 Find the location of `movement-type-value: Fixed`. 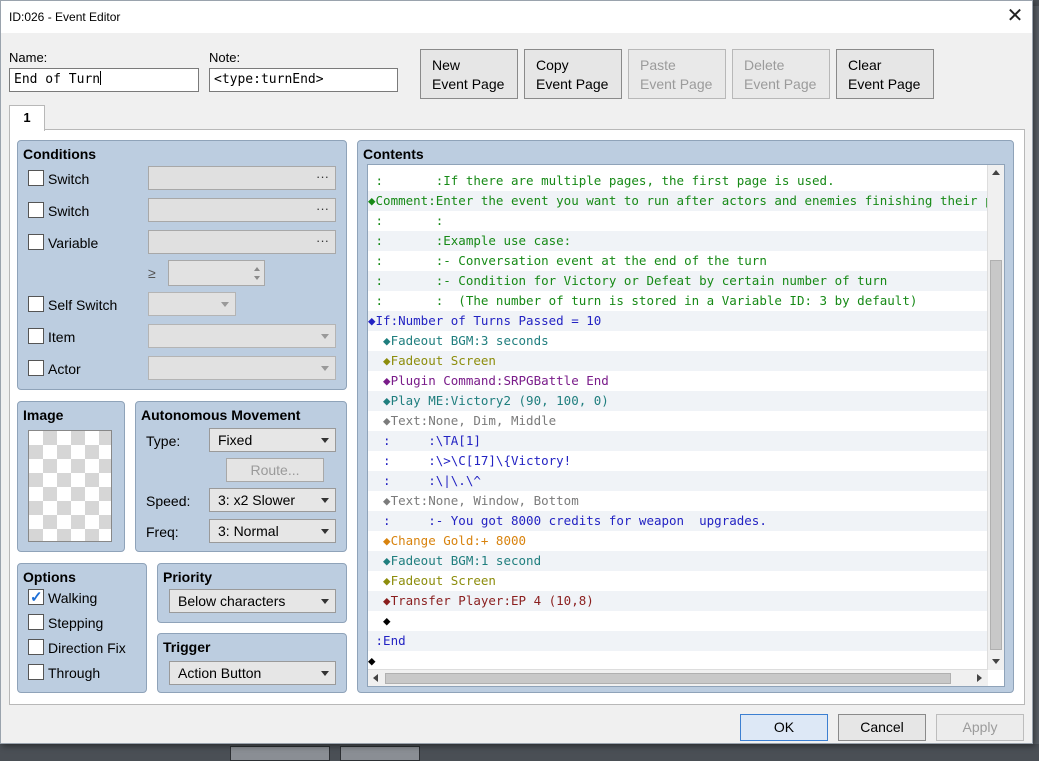

movement-type-value: Fixed is located at coordinates (235, 440).